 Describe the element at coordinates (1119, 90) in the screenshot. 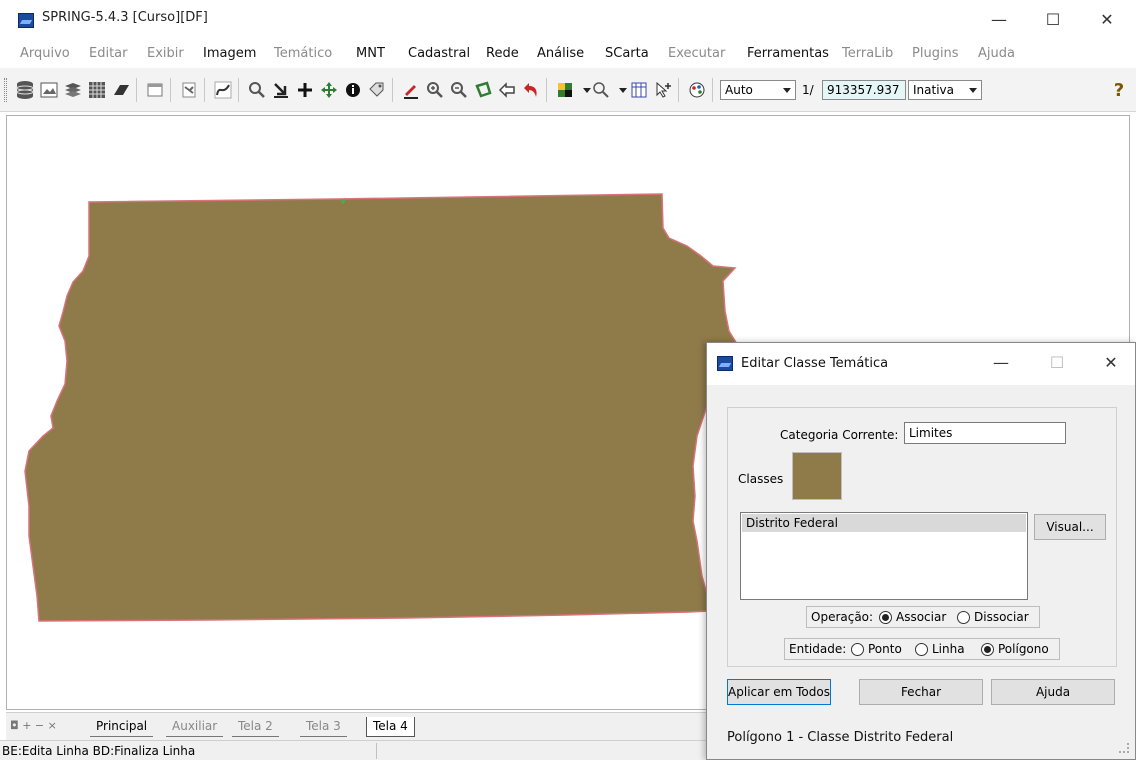

I see `help-icon: ?` at that location.